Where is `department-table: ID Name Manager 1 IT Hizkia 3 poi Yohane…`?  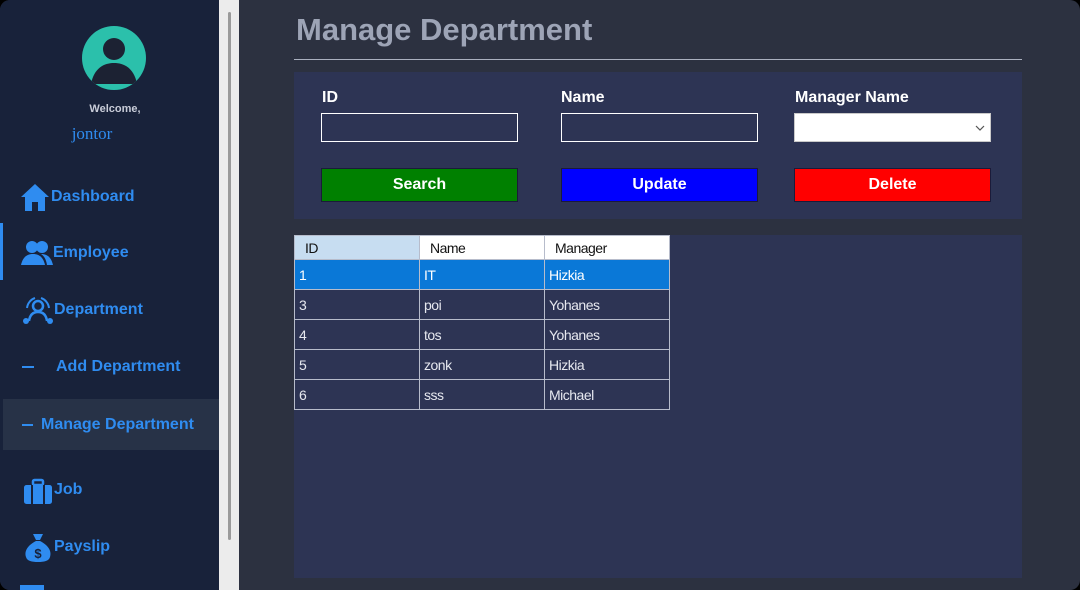 department-table: ID Name Manager 1 IT Hizkia 3 poi Yohane… is located at coordinates (482, 322).